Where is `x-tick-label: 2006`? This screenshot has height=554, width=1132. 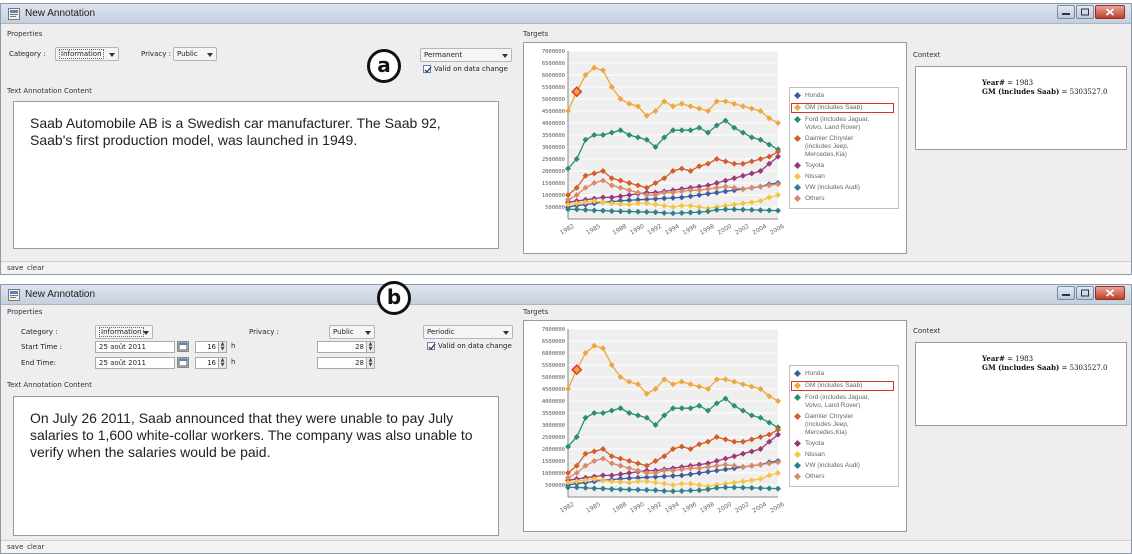
x-tick-label: 2006 is located at coordinates (777, 508).